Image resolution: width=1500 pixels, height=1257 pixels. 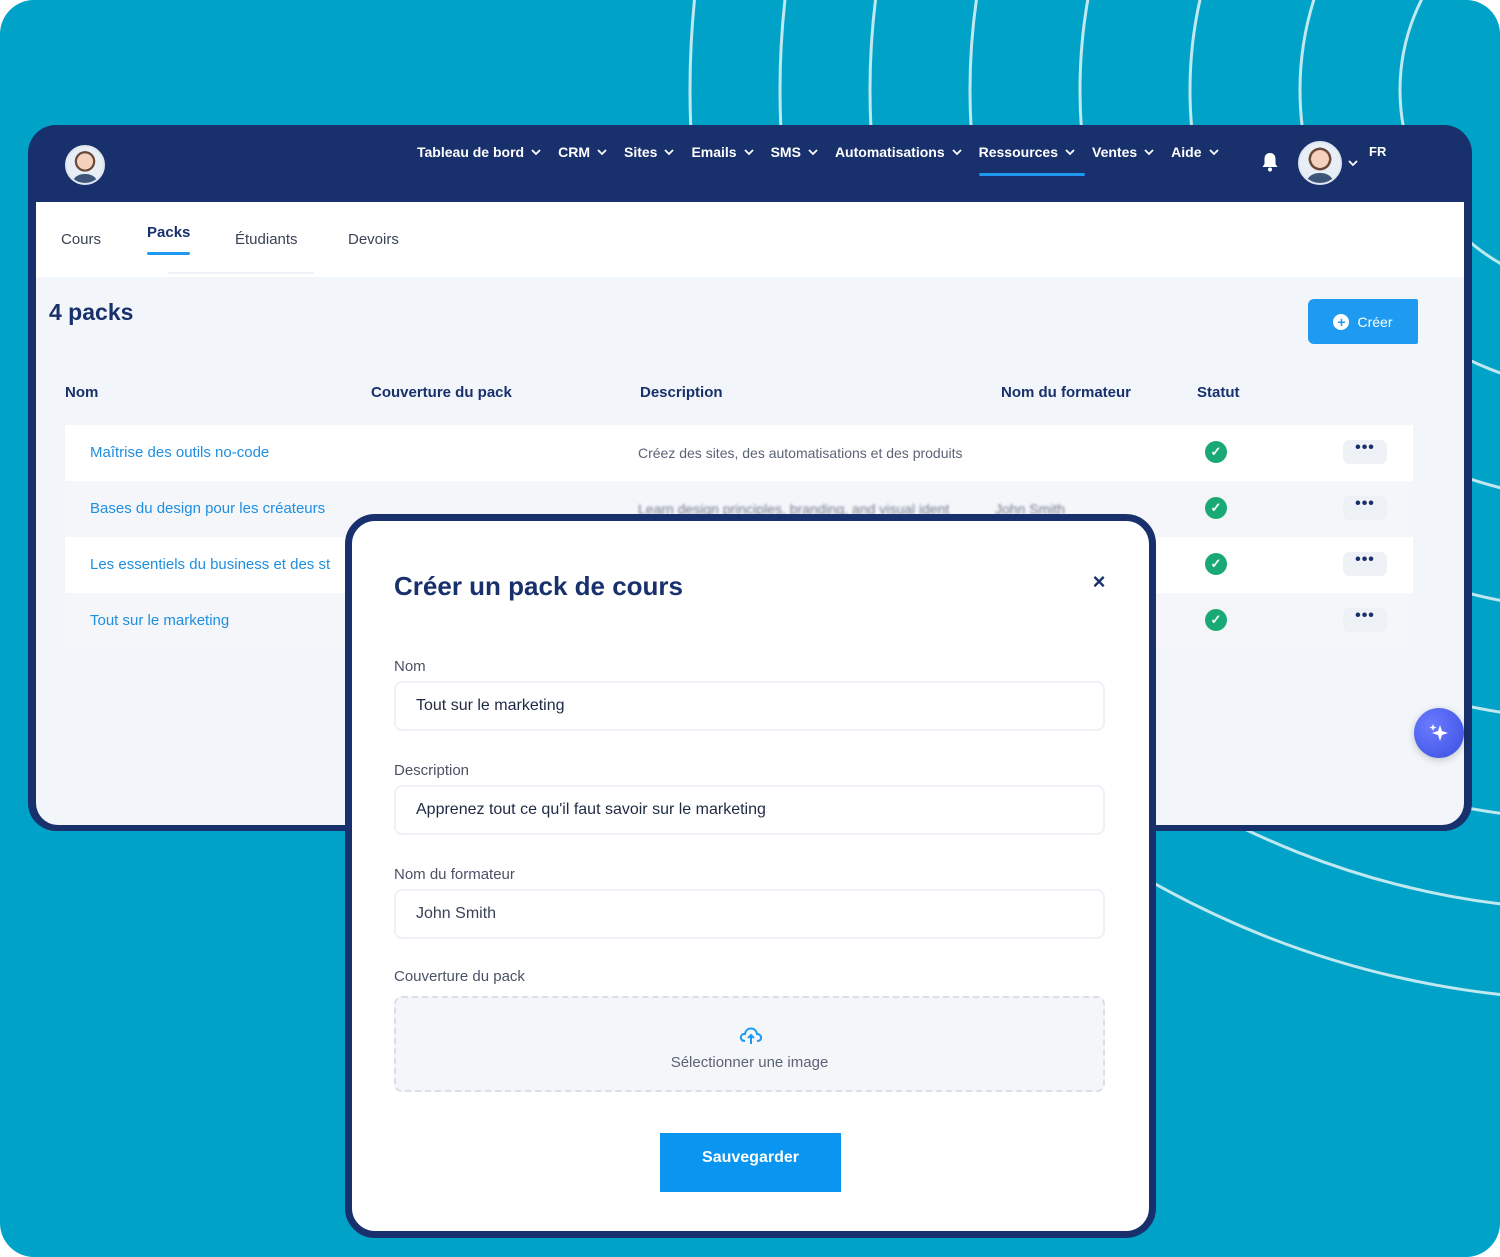 What do you see at coordinates (241, 273) in the screenshot?
I see `tabs-divider` at bounding box center [241, 273].